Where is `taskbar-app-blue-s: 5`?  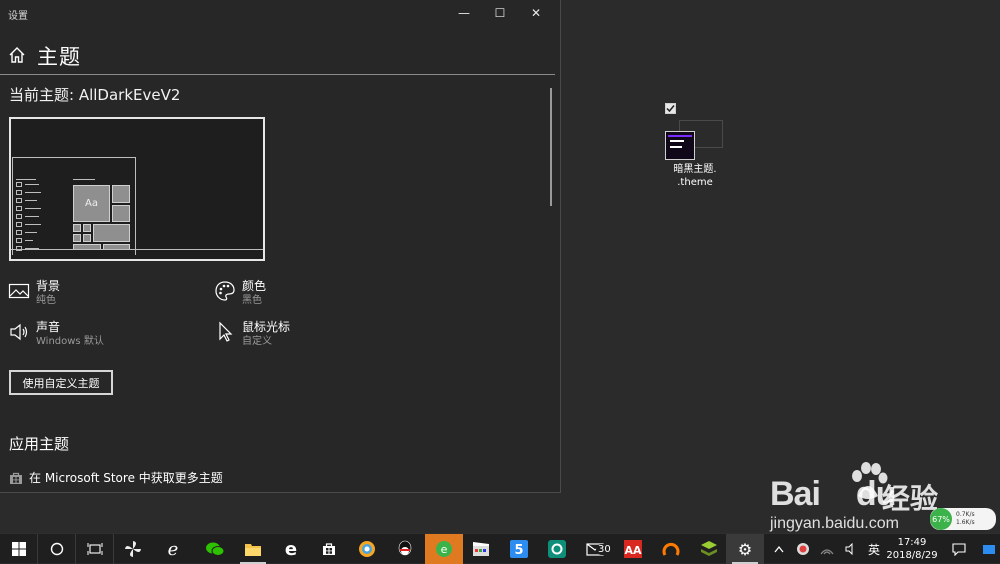
taskbar-app-blue-s: 5 is located at coordinates (519, 549).